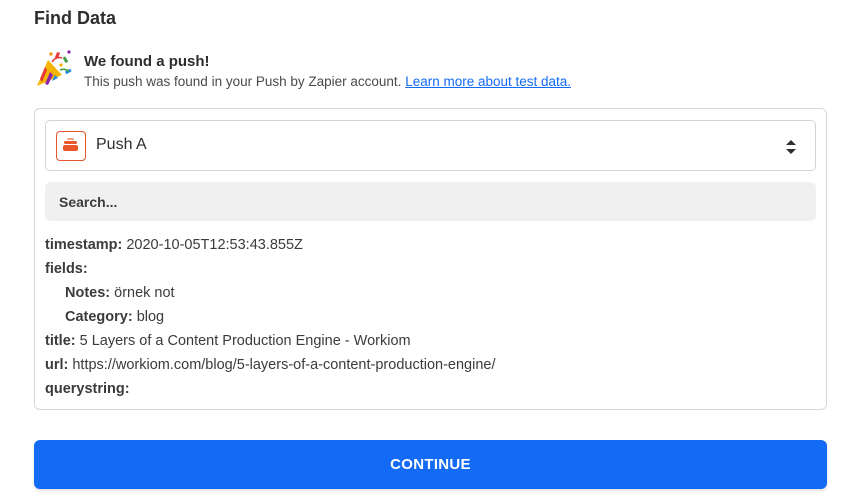 Image resolution: width=851 pixels, height=501 pixels. I want to click on field-row-querystring: querystring:, so click(430, 389).